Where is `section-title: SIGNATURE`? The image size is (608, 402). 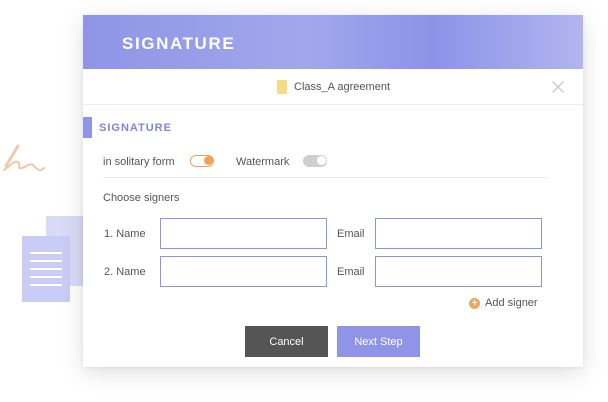 section-title: SIGNATURE is located at coordinates (135, 128).